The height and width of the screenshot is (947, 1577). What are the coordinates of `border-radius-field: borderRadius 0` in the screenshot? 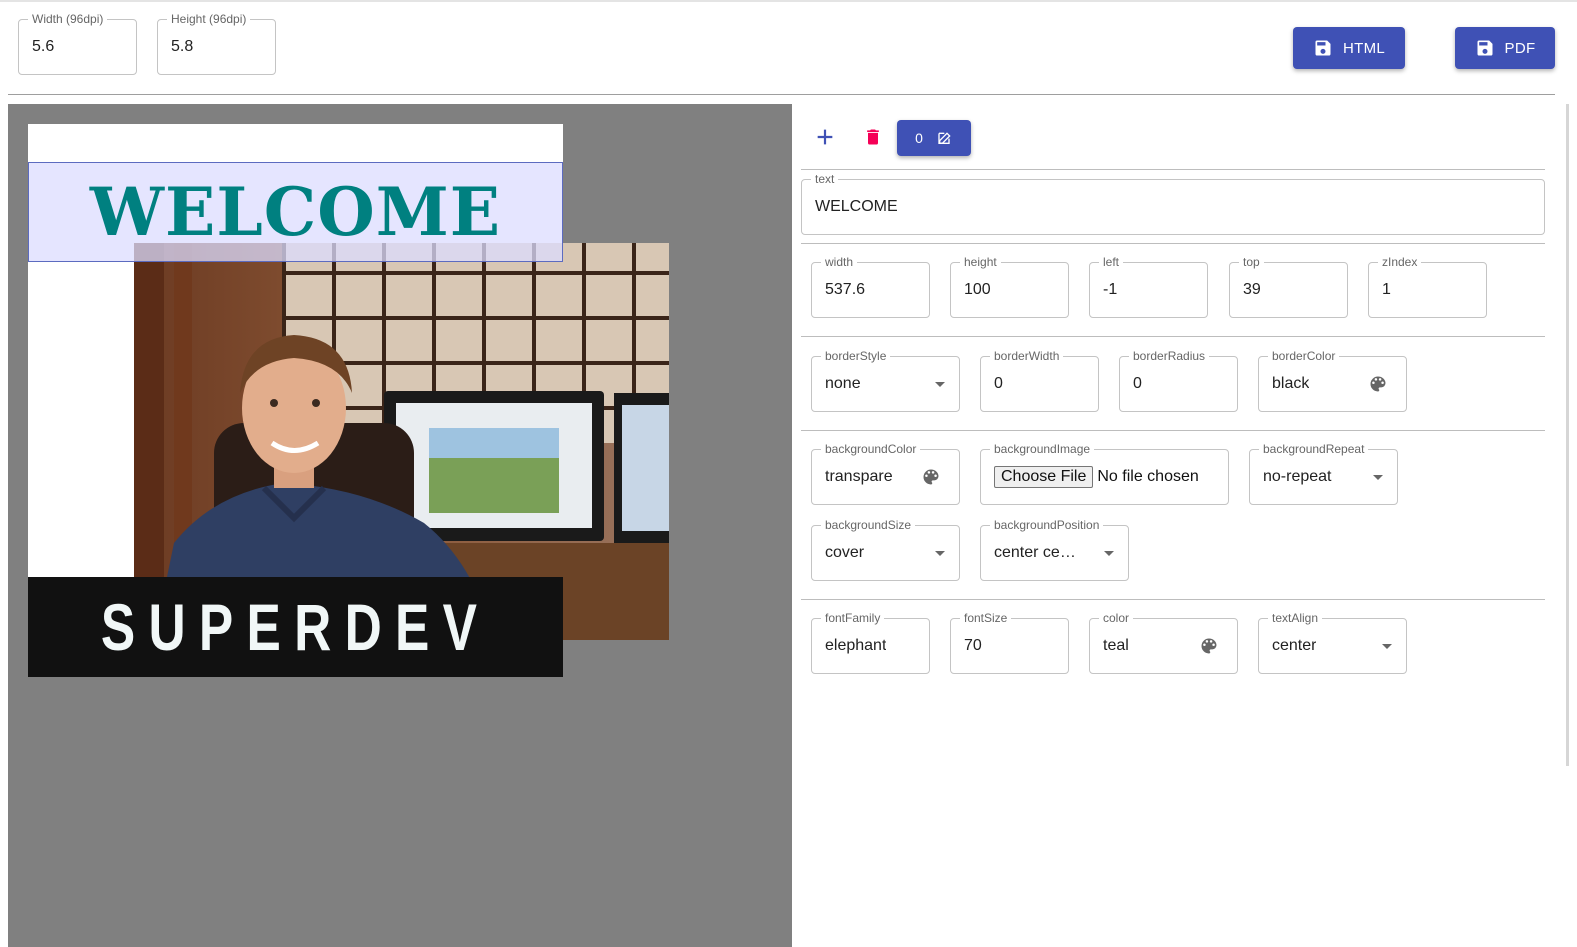 It's located at (1178, 380).